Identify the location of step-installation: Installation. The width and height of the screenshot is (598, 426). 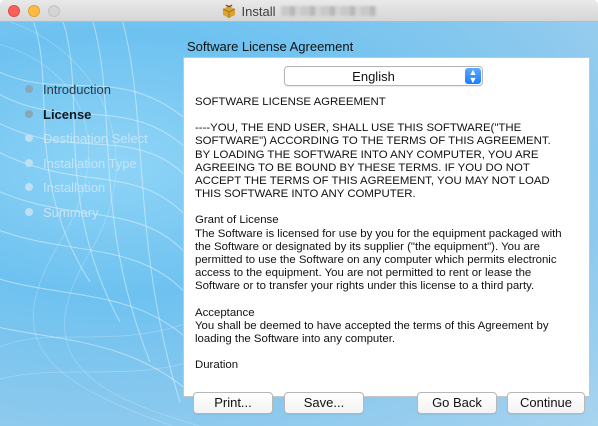
(86, 192).